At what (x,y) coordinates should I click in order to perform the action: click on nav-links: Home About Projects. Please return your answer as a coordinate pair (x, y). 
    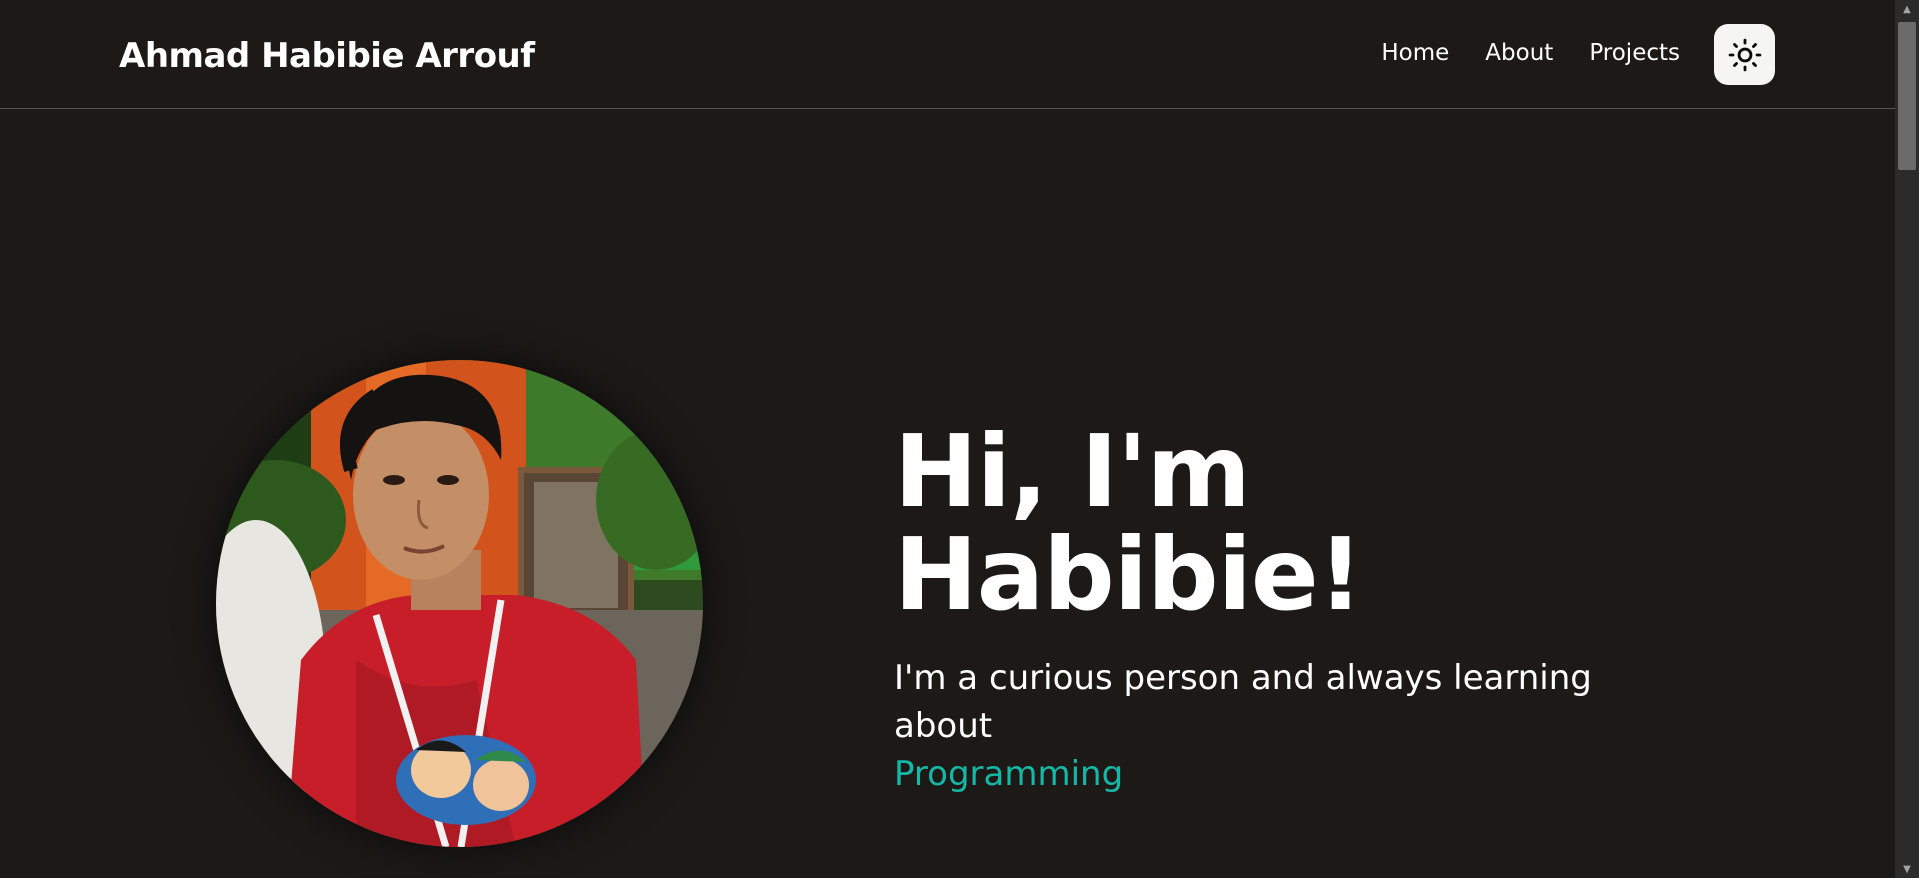
    Looking at the image, I should click on (1512, 53).